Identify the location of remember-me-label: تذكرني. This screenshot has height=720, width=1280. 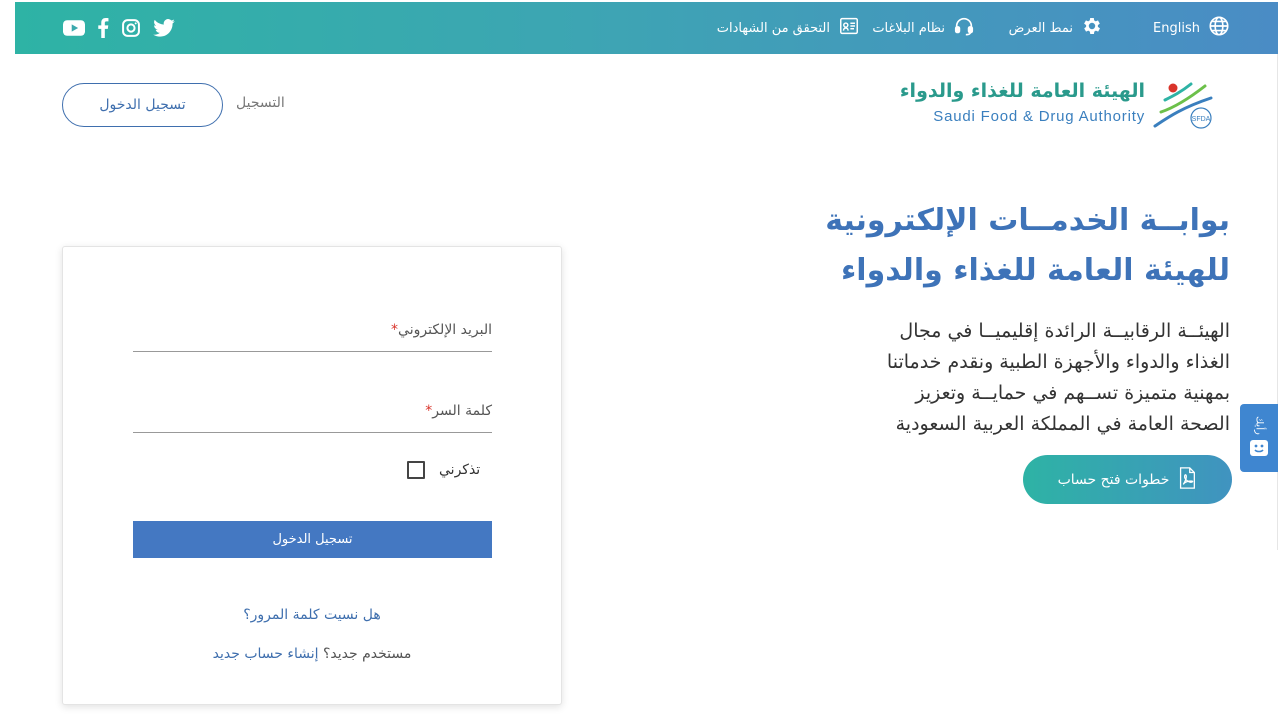
(460, 470).